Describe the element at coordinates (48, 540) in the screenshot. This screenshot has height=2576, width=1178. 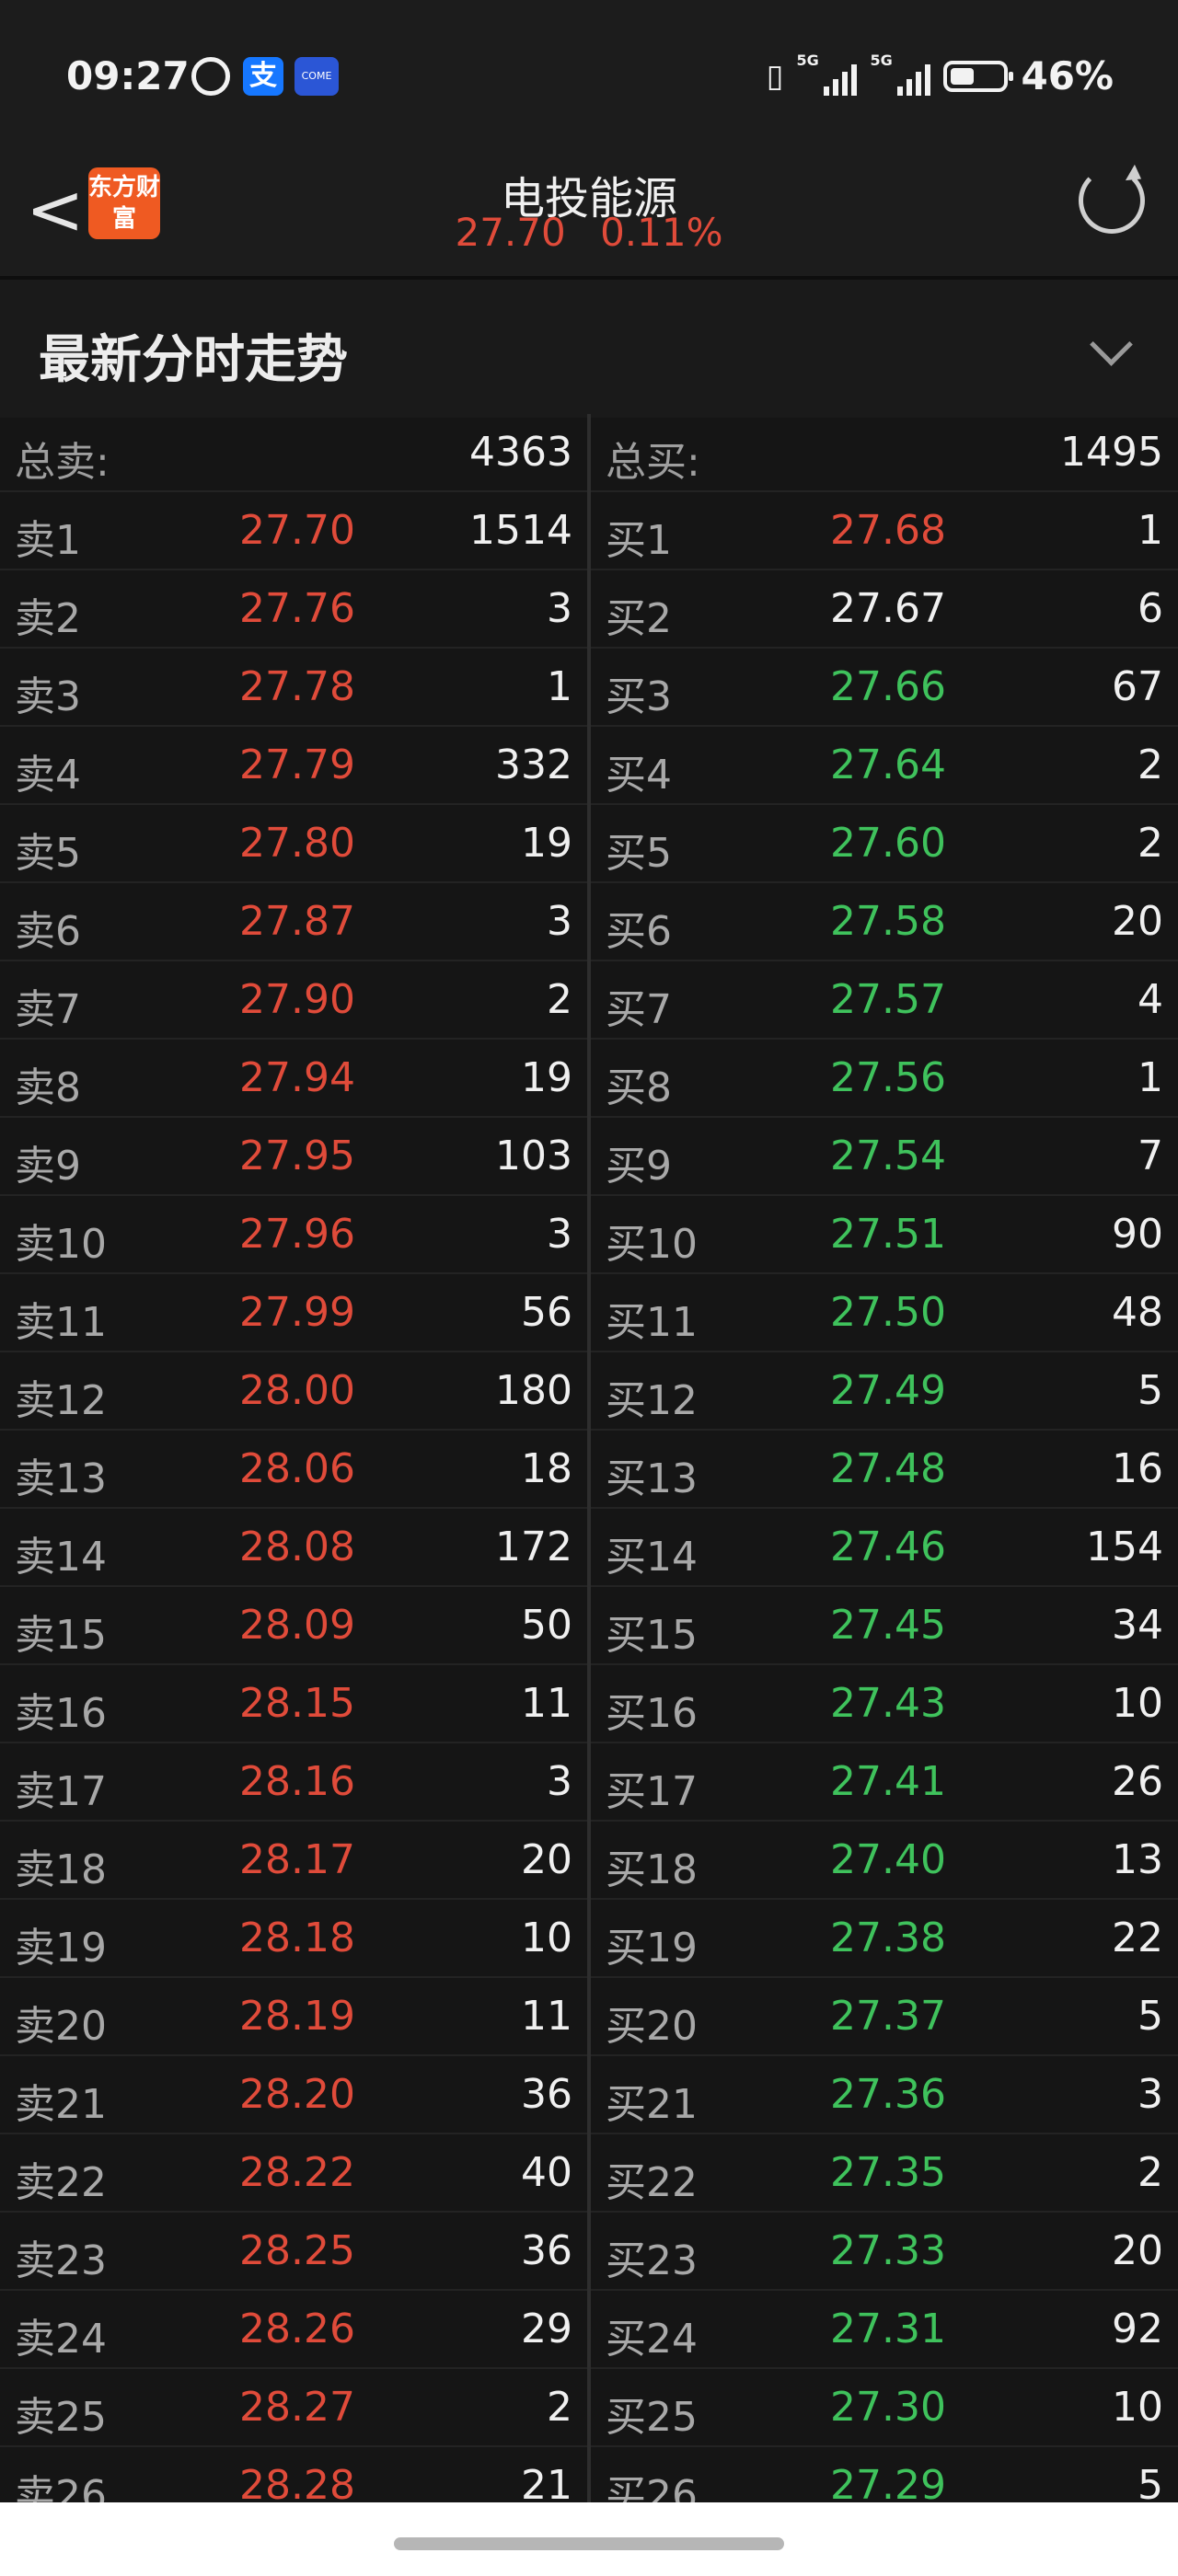
I see `sell-level-label: 卖1` at that location.